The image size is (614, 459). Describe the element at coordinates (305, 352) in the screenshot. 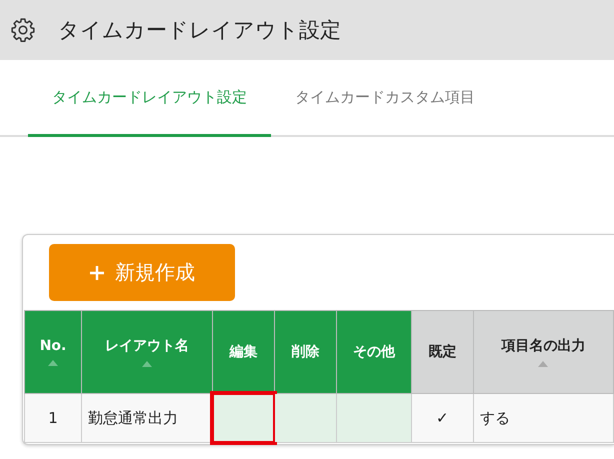

I see `column-header: 削除` at that location.